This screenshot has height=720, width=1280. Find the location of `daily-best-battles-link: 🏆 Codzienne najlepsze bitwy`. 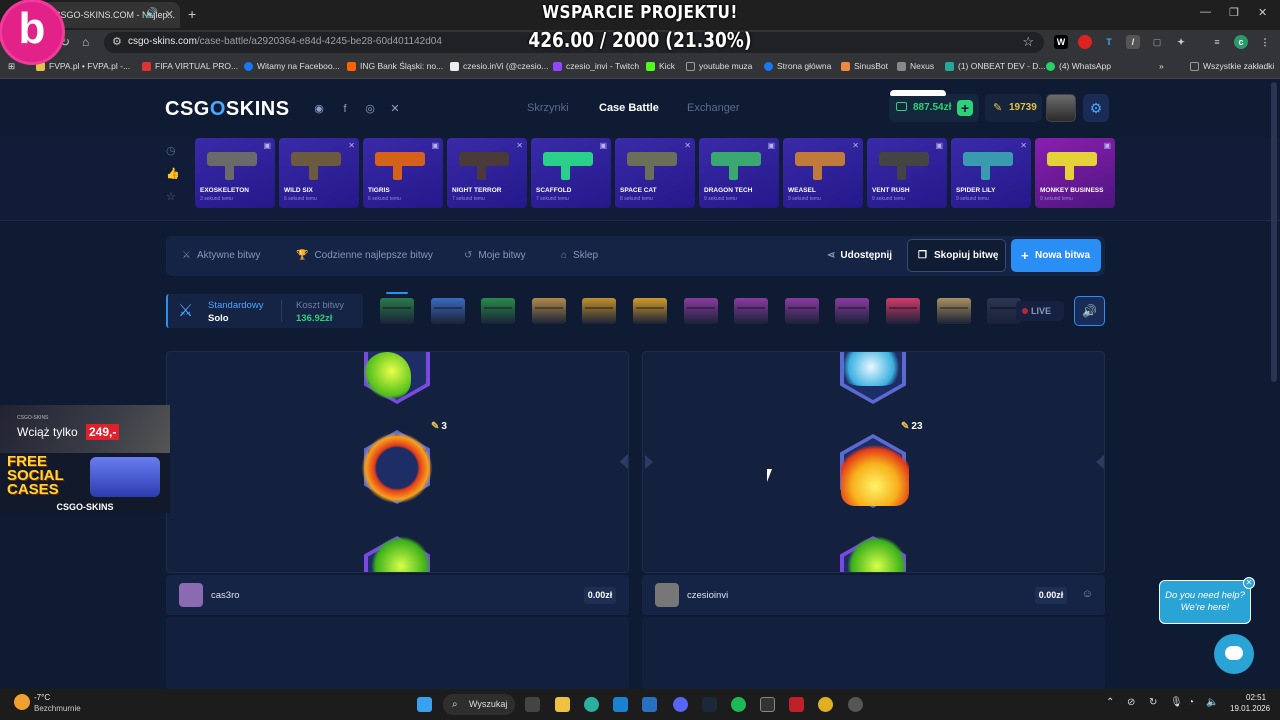

daily-best-battles-link: 🏆 Codzienne najlepsze bitwy is located at coordinates (364, 255).